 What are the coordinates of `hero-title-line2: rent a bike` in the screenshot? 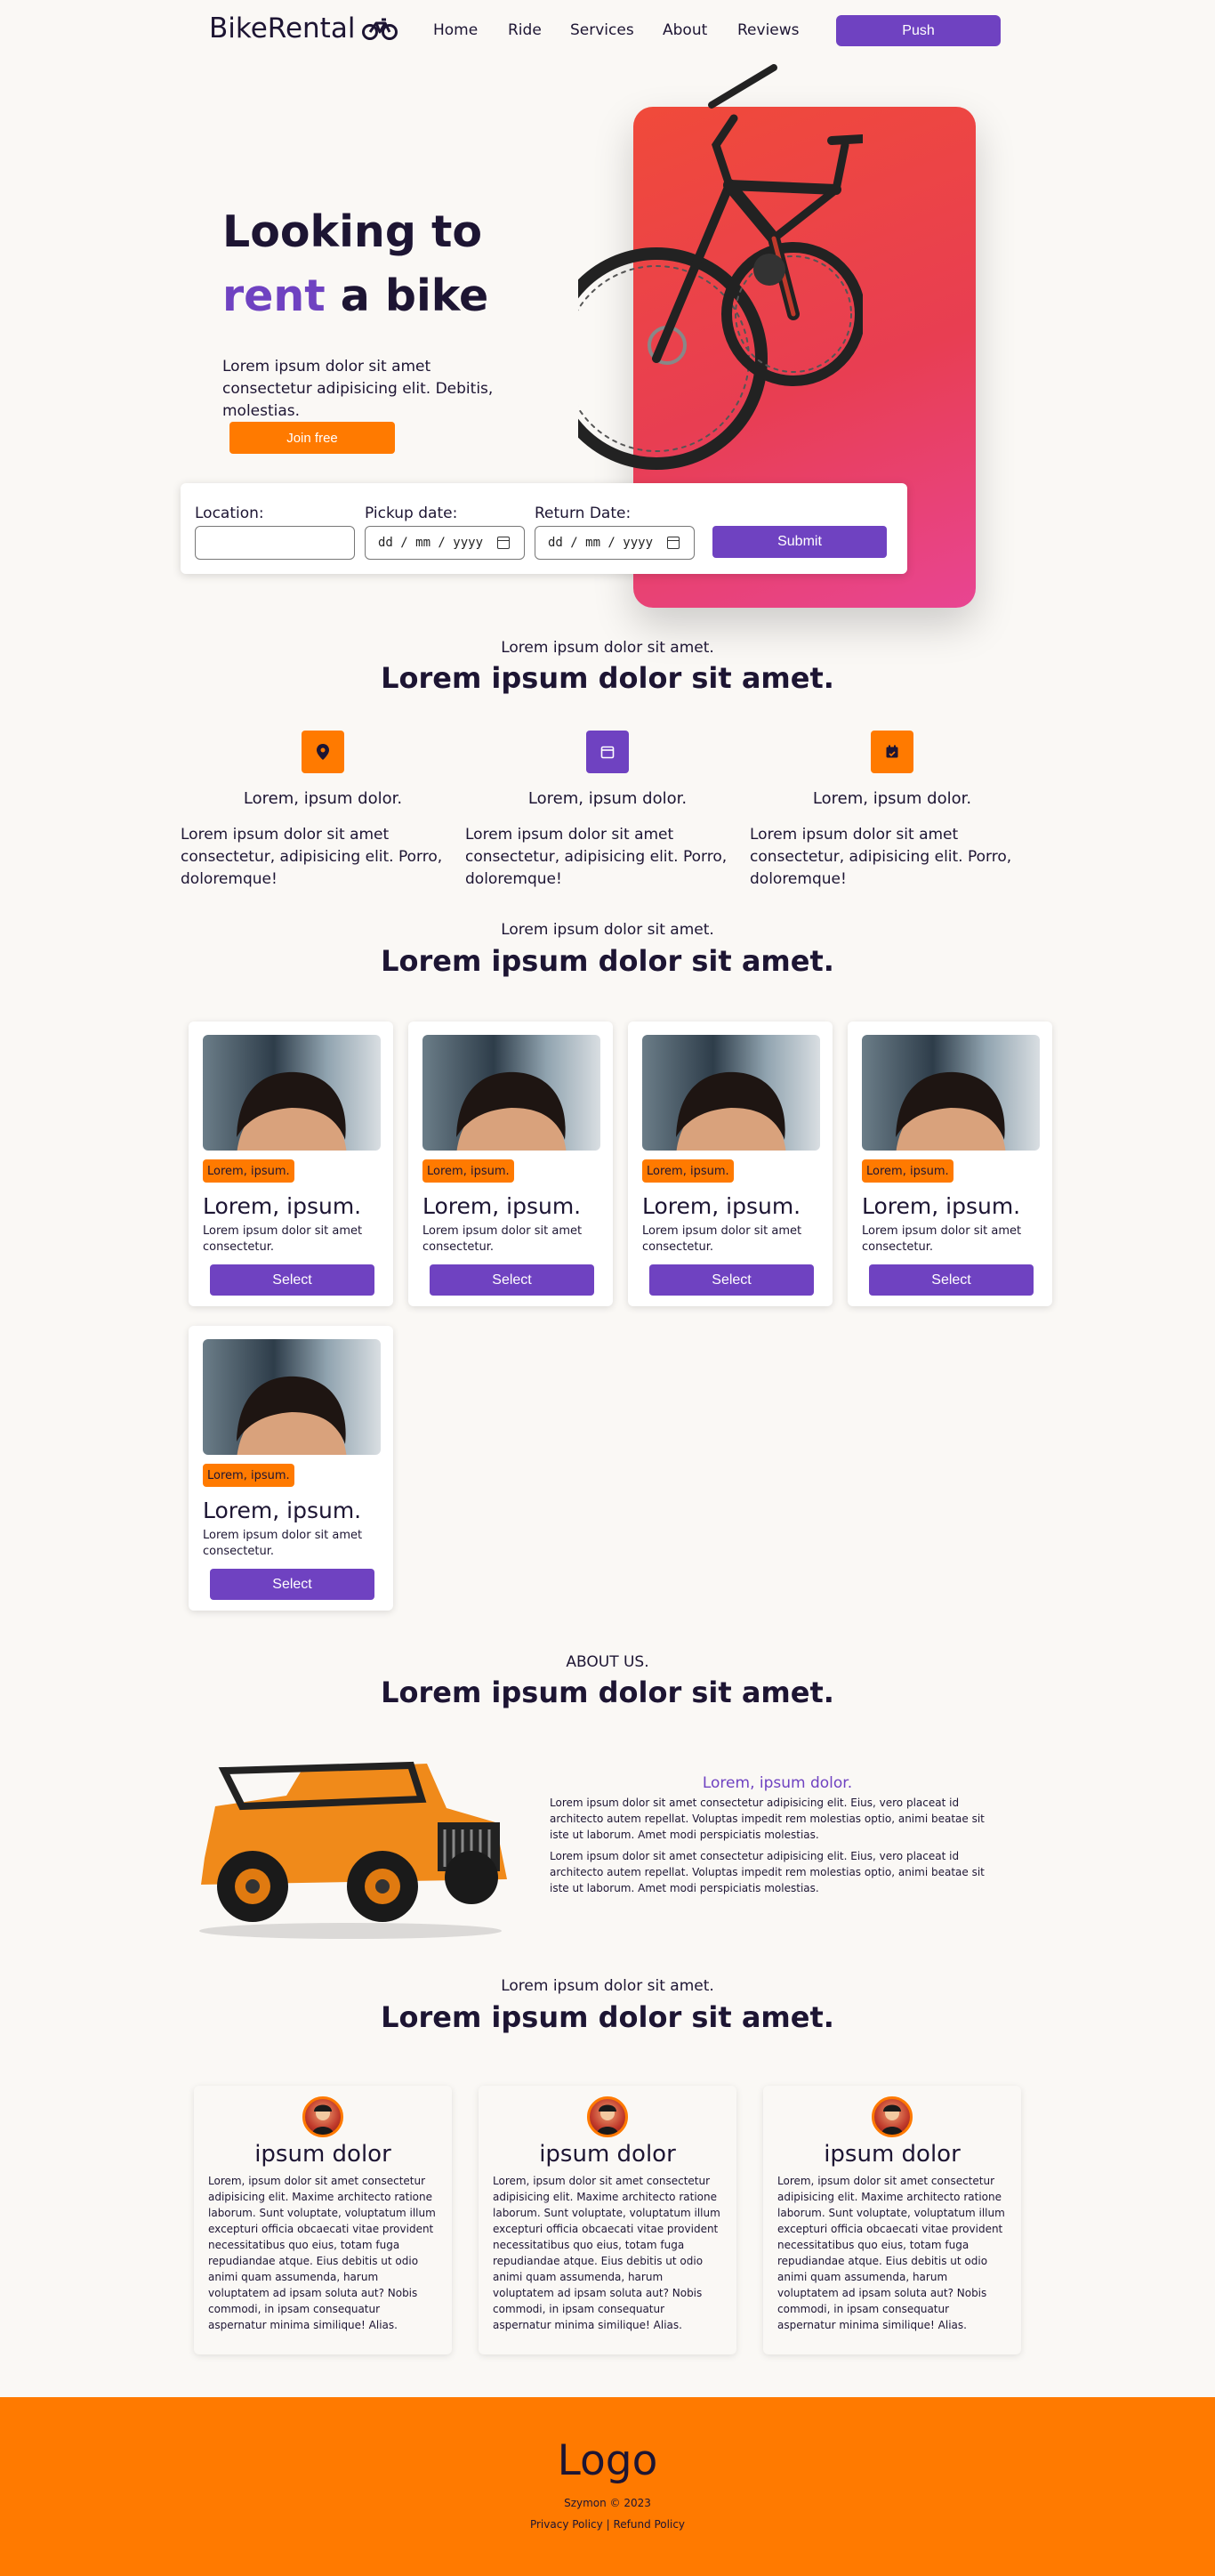 It's located at (355, 296).